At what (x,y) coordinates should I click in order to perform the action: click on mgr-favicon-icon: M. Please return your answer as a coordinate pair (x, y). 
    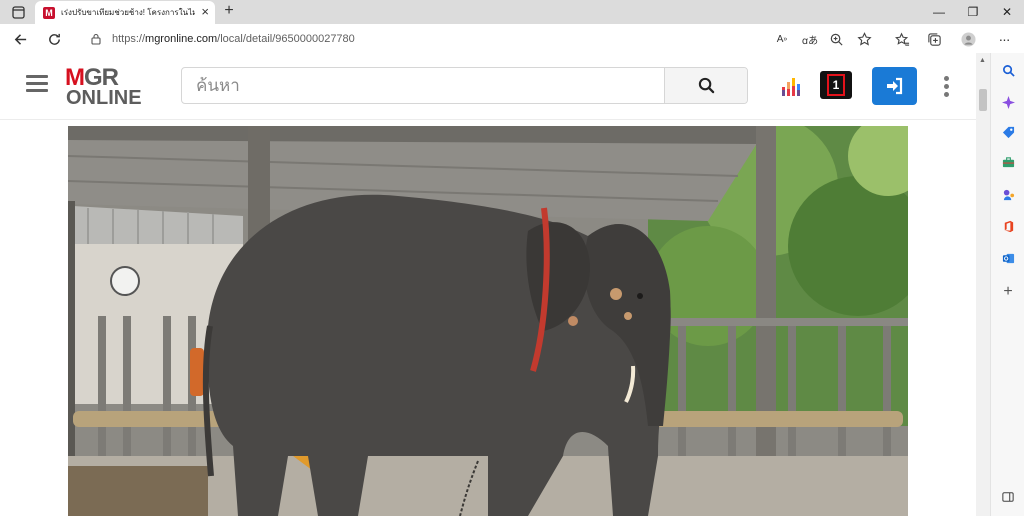
    Looking at the image, I should click on (49, 12).